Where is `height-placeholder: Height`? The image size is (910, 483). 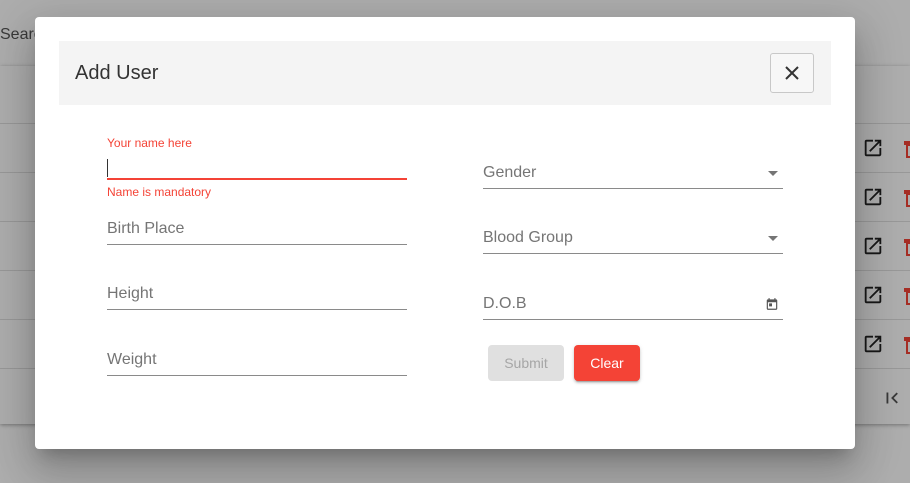 height-placeholder: Height is located at coordinates (130, 293).